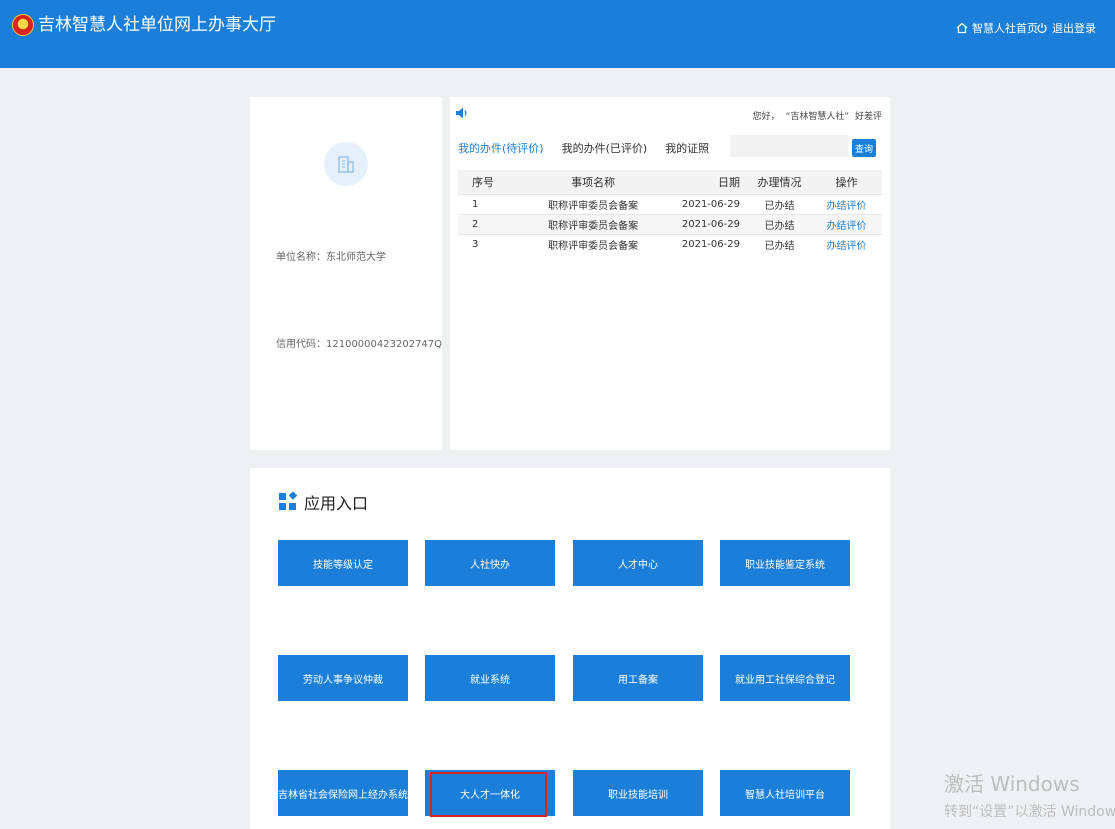 This screenshot has height=829, width=1115. I want to click on row-index: 1, so click(493, 204).